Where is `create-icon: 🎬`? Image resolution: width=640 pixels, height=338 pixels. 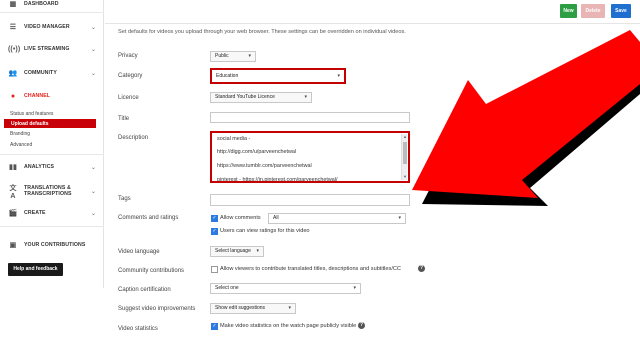
create-icon: 🎬 is located at coordinates (13, 213).